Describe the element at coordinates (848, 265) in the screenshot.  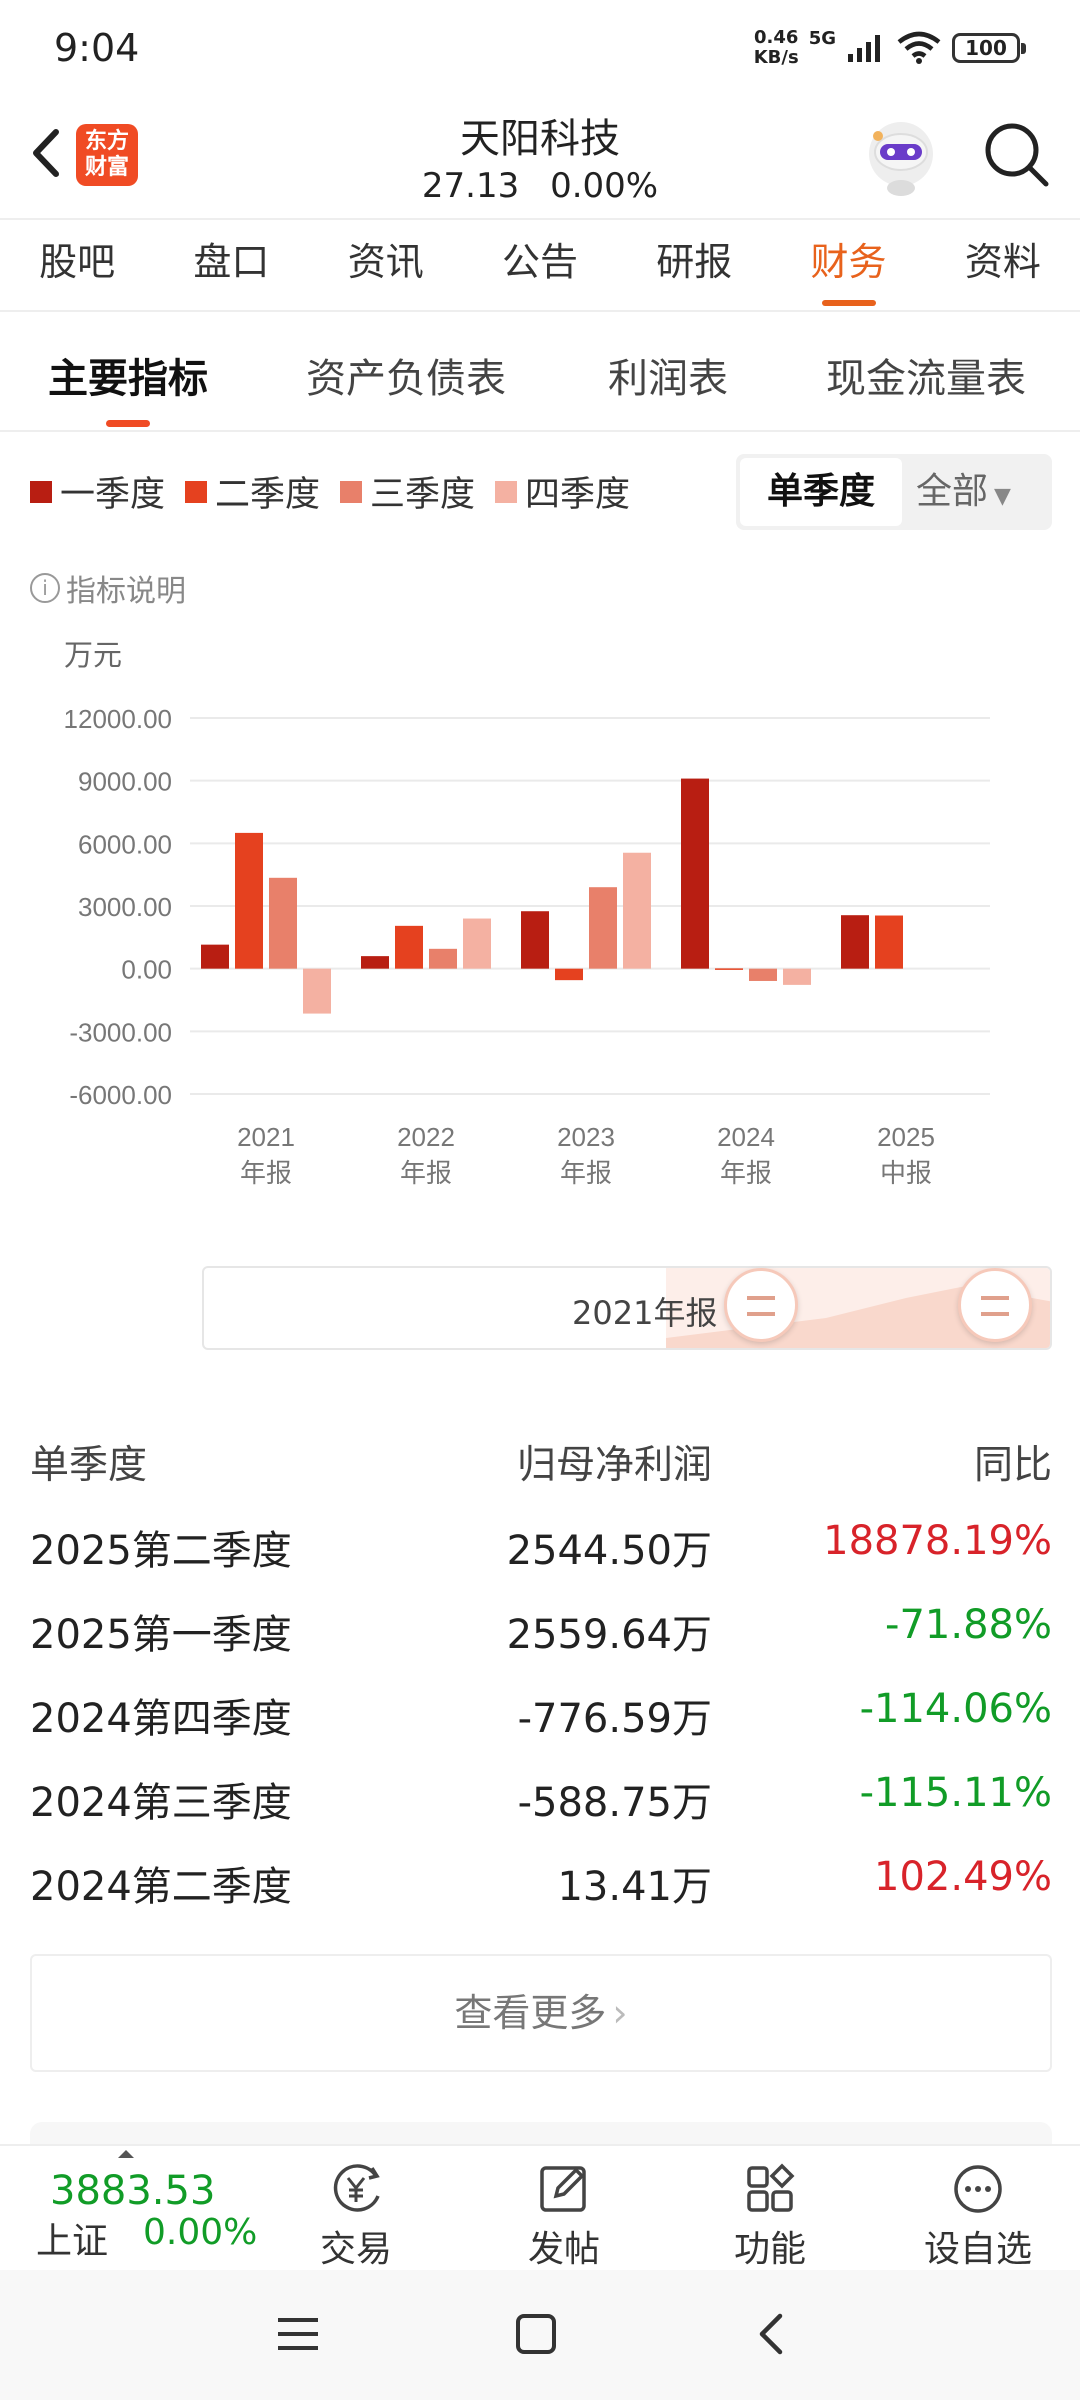
I see `tab-finance: 财务` at that location.